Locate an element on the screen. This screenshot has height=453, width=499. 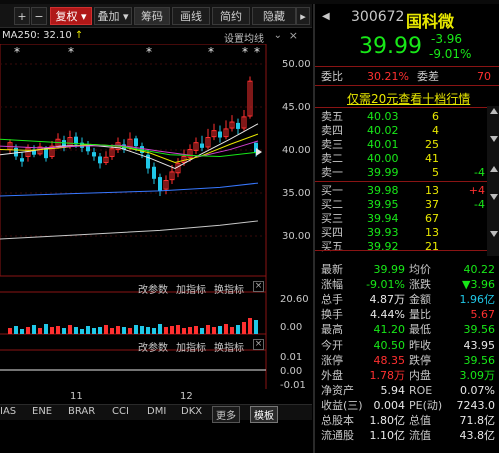
tab-dmi: DMI is located at coordinates (156, 411).